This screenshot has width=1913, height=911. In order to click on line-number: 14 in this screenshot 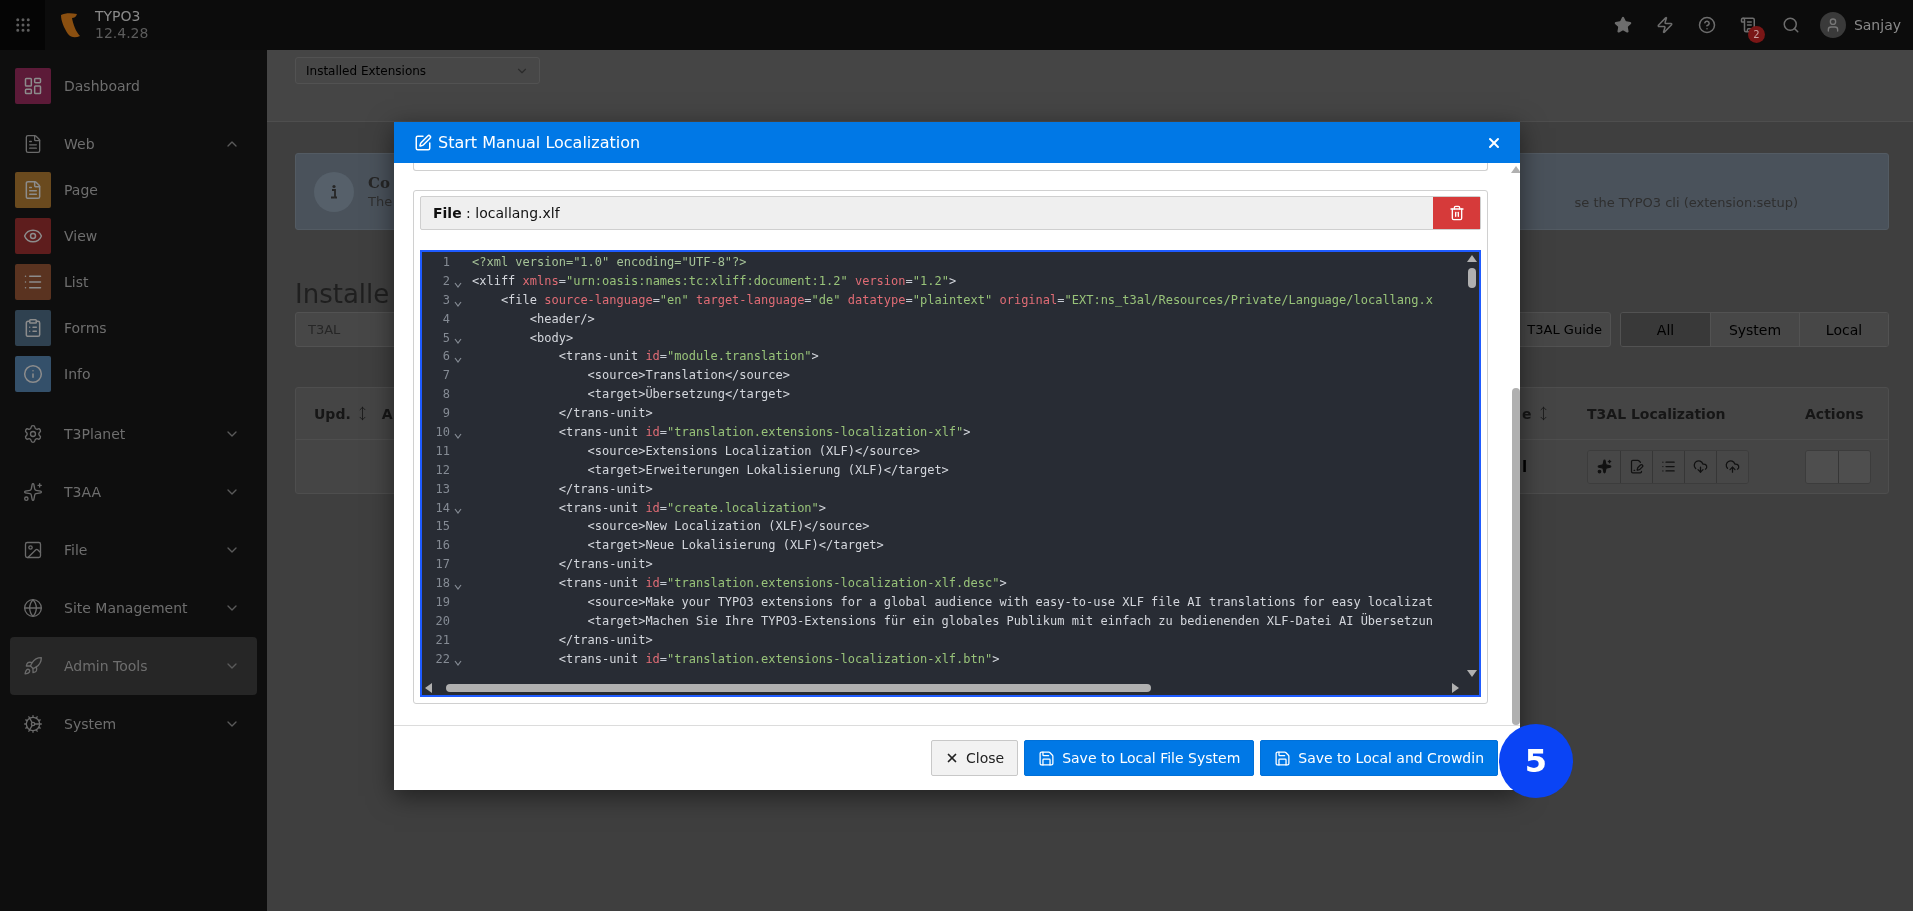, I will do `click(442, 508)`.